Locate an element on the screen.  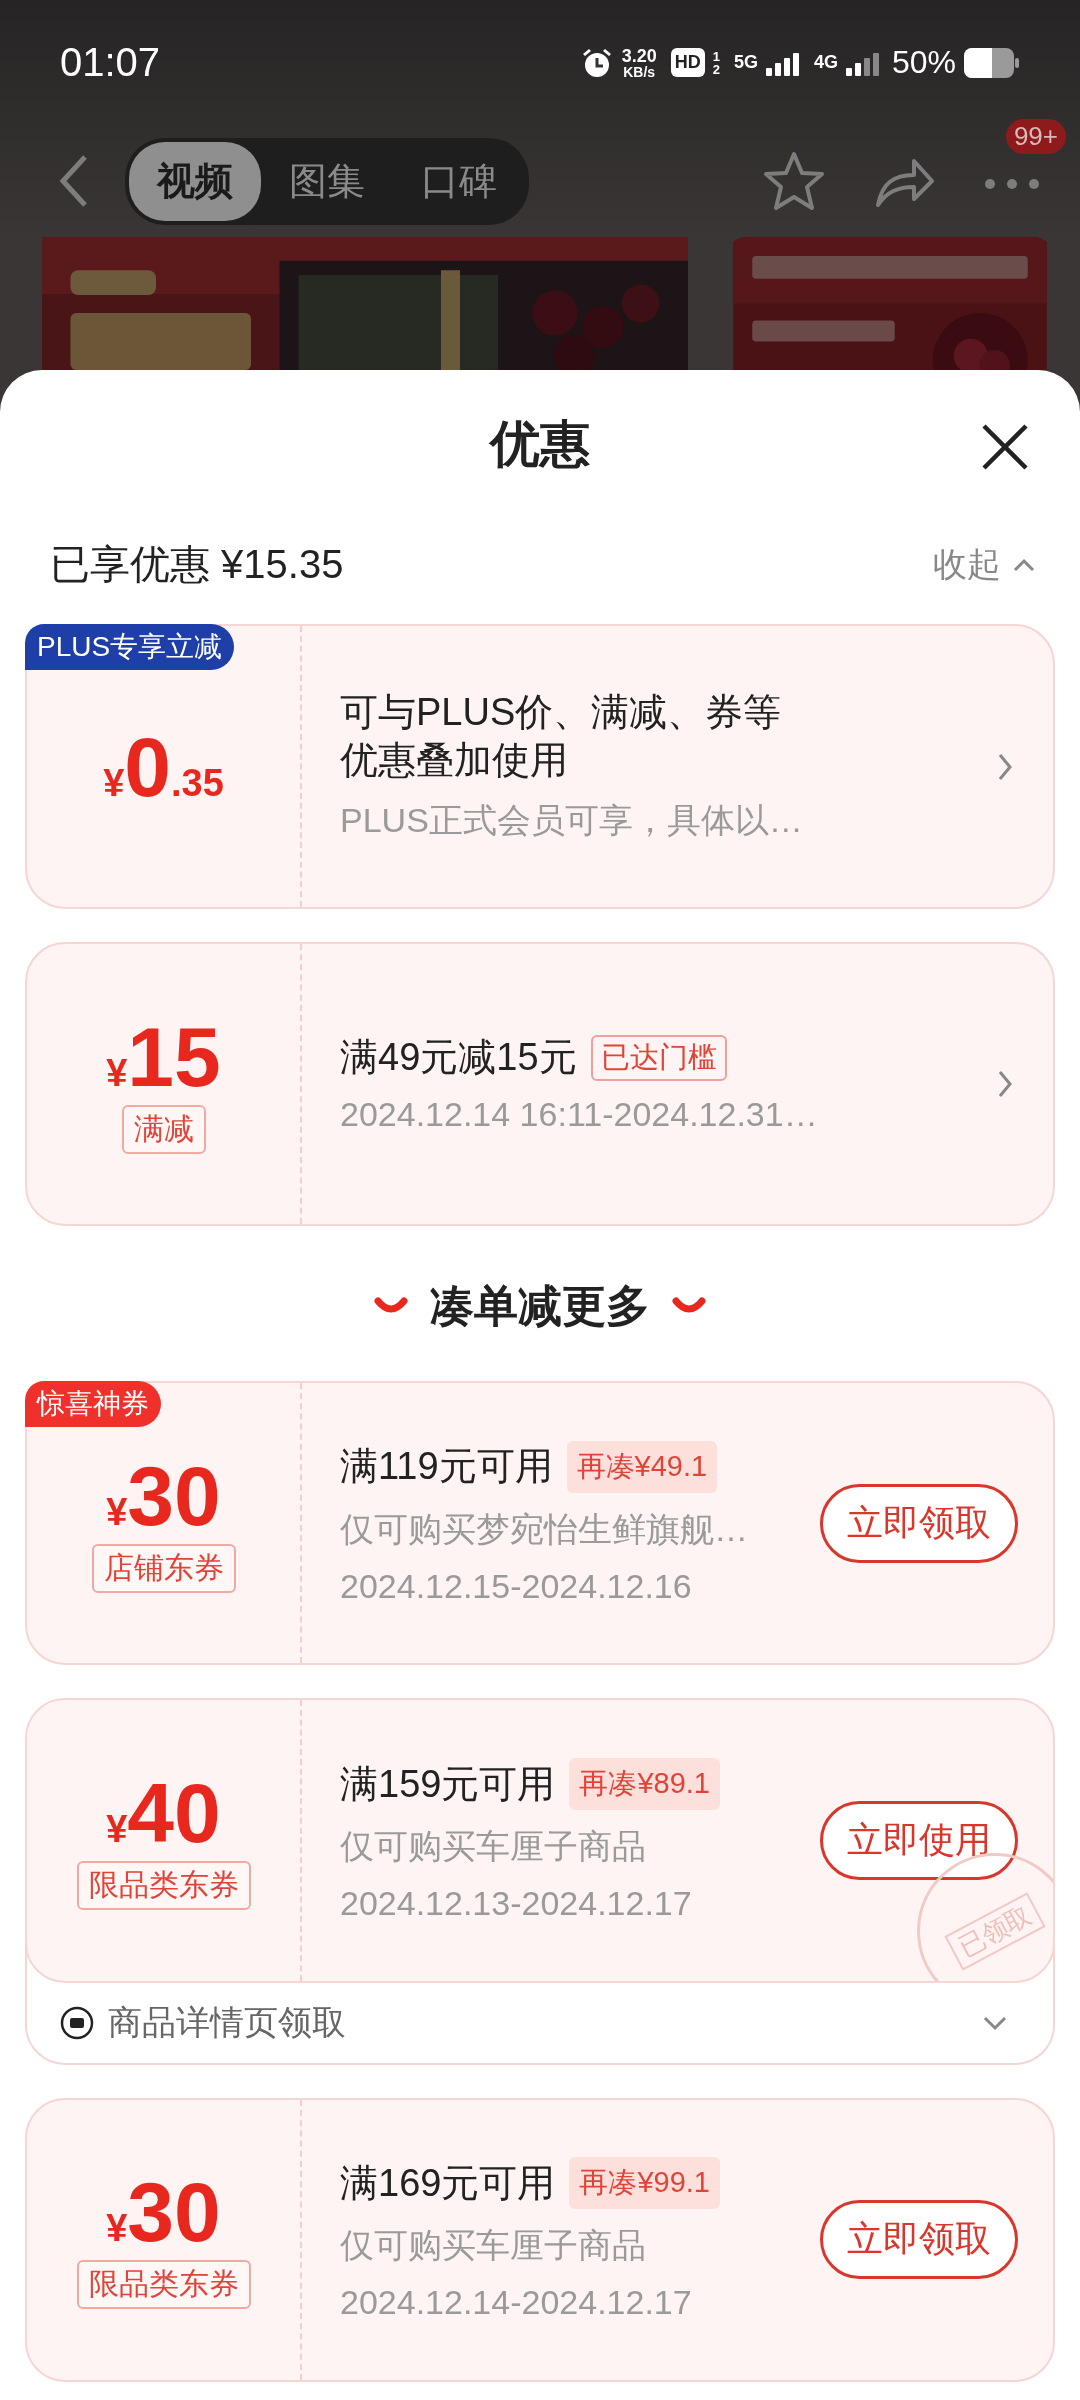
star-icon is located at coordinates (794, 181).